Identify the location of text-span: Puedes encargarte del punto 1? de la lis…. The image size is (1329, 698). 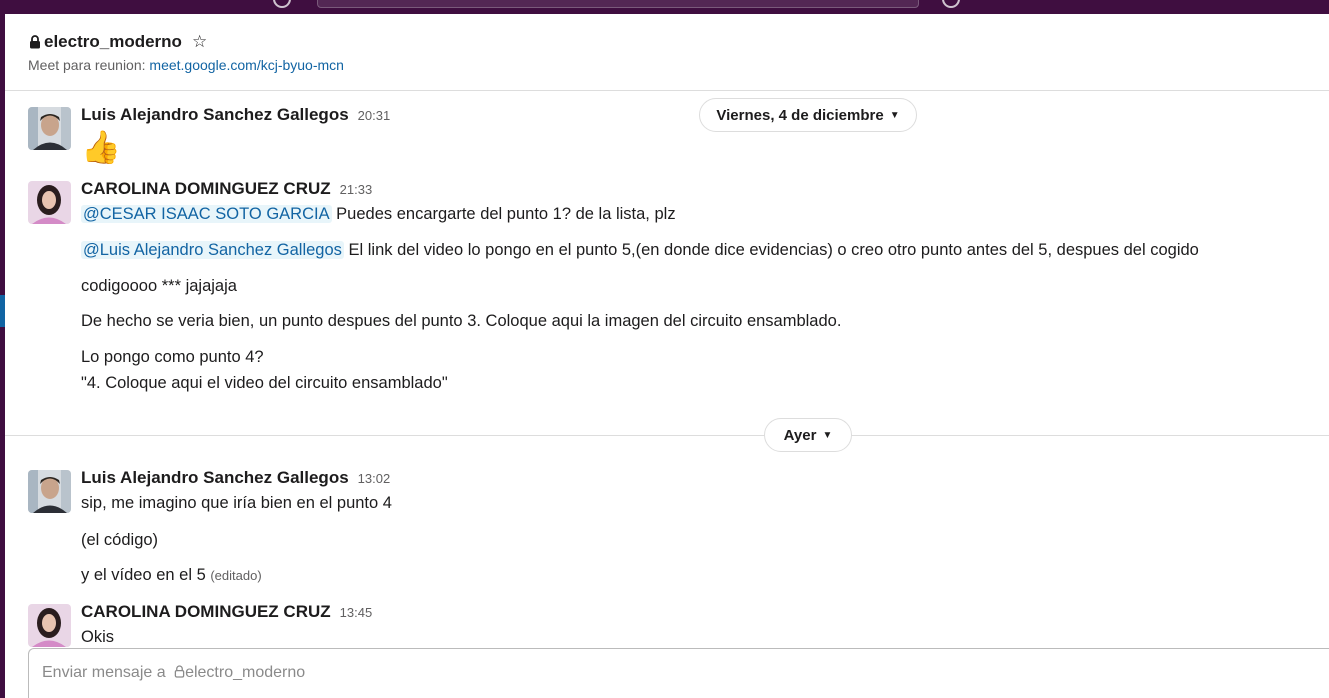
(503, 214).